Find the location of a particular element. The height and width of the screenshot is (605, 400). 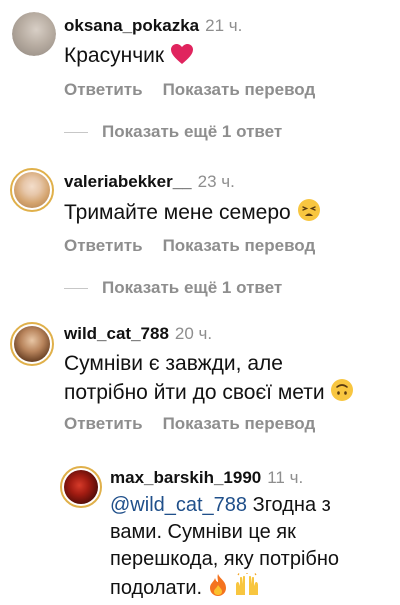

comment-time: 23 ч. is located at coordinates (216, 181).